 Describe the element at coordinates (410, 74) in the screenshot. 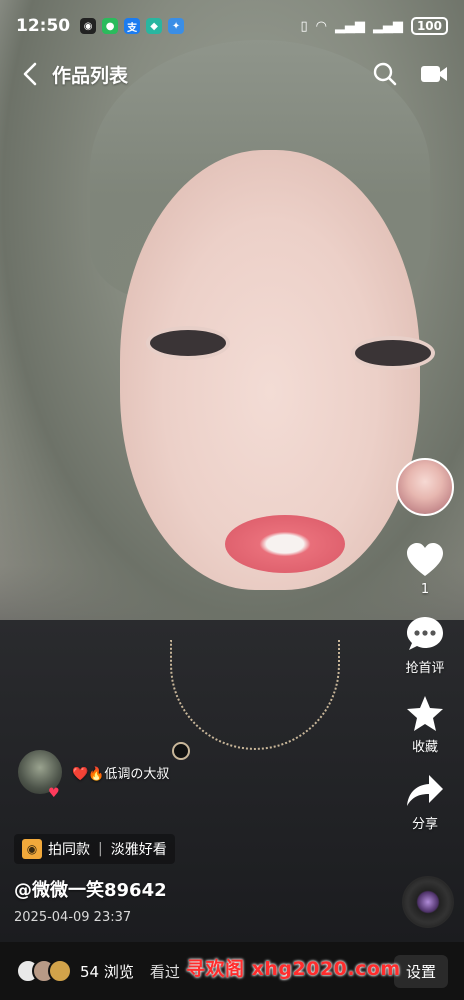

I see `nav-actions` at that location.